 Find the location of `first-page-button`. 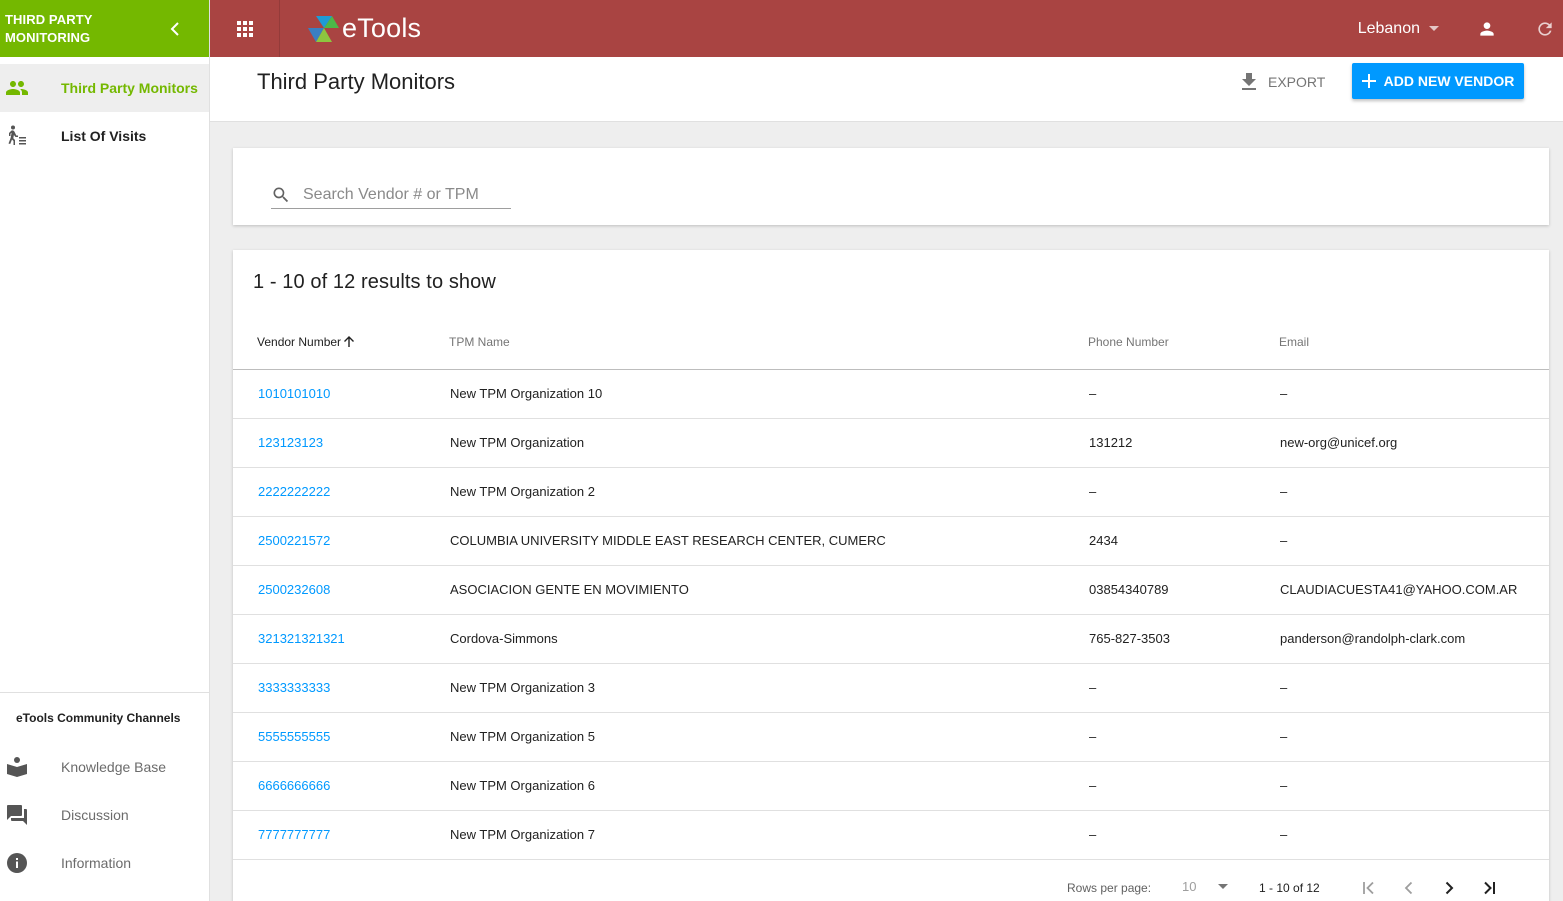

first-page-button is located at coordinates (1369, 888).